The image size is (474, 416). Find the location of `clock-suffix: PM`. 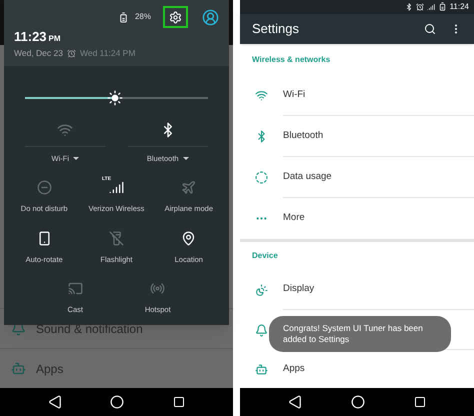

clock-suffix: PM is located at coordinates (54, 39).